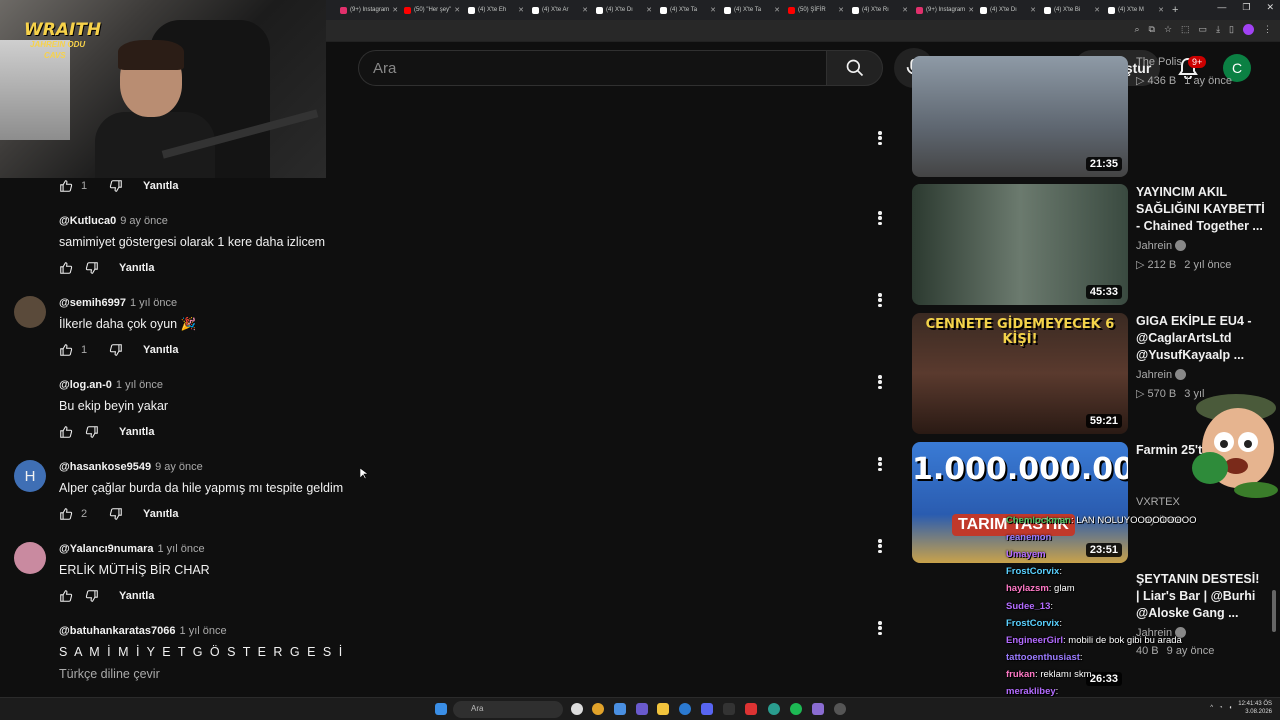 This screenshot has width=1280, height=720. I want to click on clock: 12:41:43 ÖS 3.08.2026, so click(1255, 708).